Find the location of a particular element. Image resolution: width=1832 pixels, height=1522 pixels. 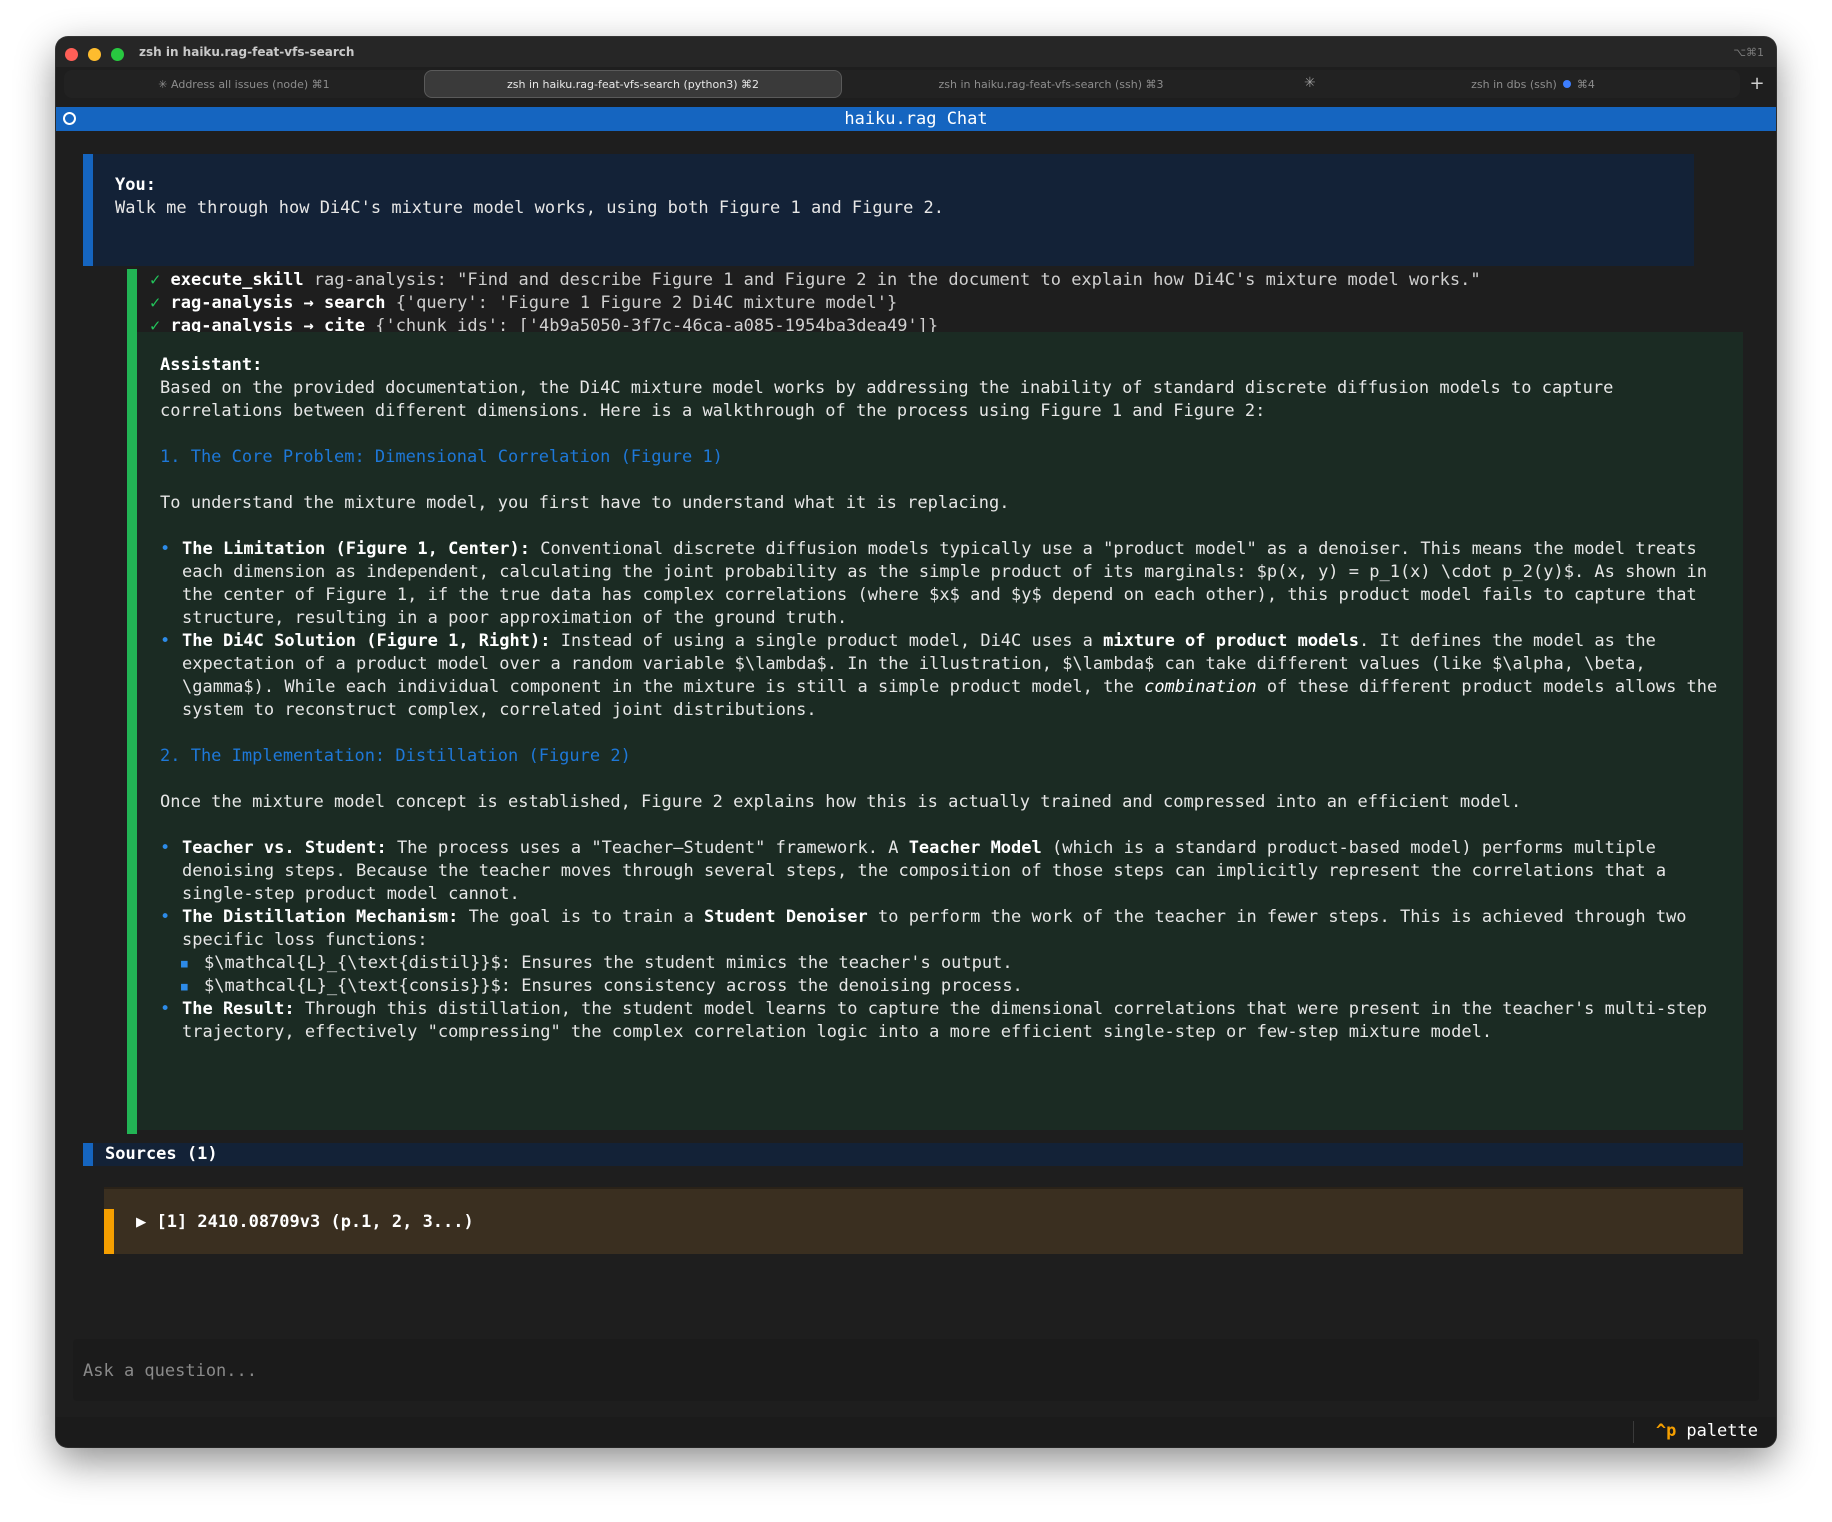

activity-spinner-icon: ✳ is located at coordinates (1310, 83).